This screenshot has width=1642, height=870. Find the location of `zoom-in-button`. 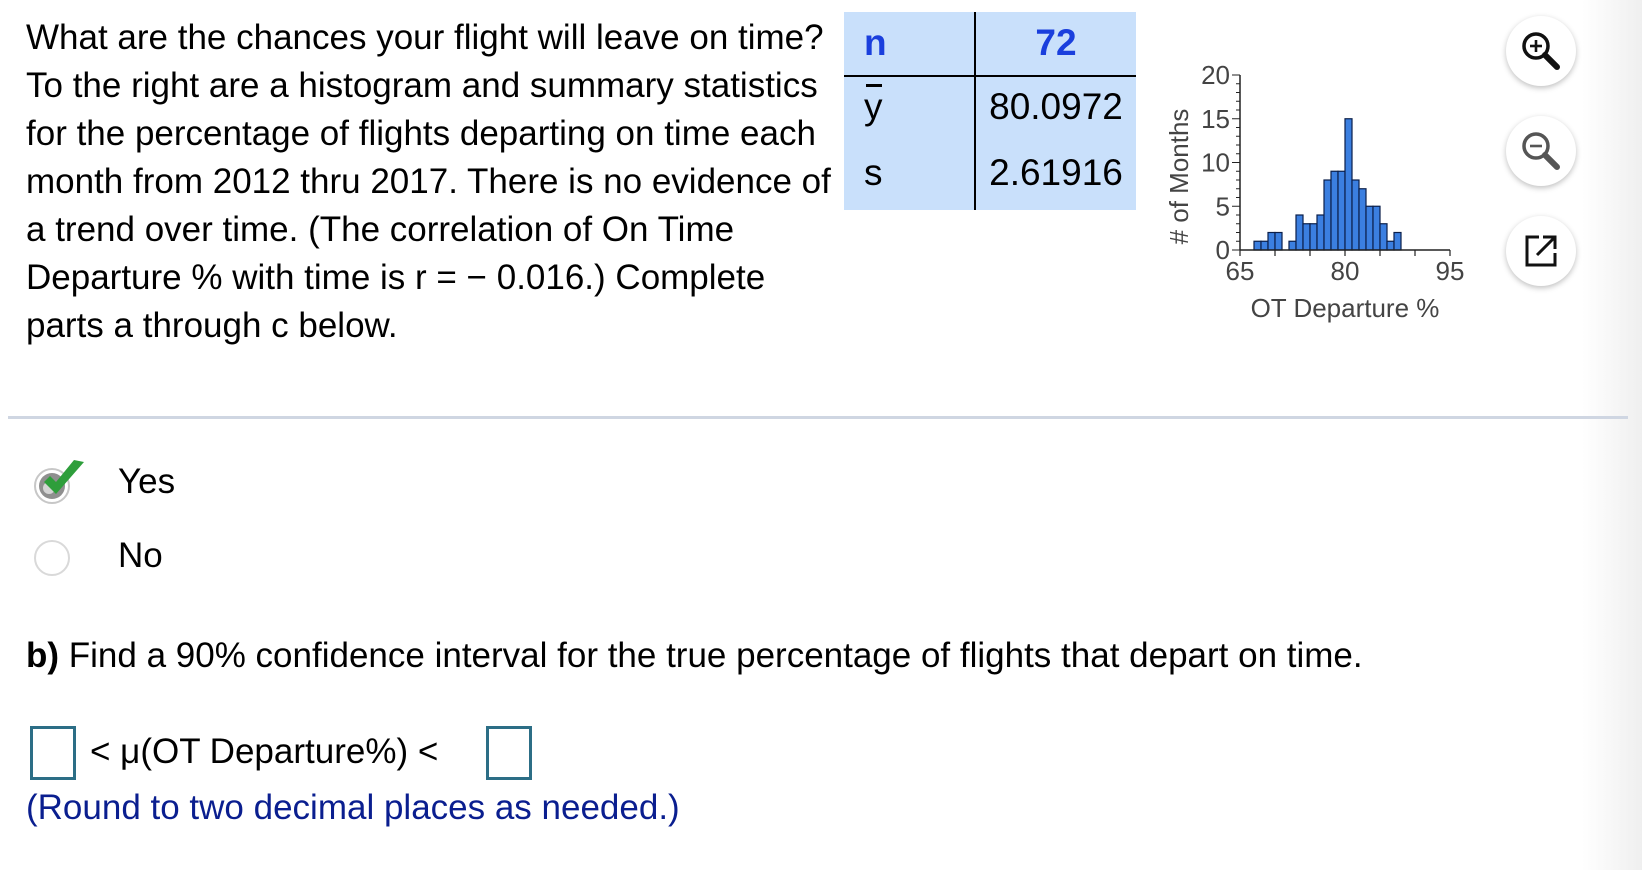

zoom-in-button is located at coordinates (1541, 51).